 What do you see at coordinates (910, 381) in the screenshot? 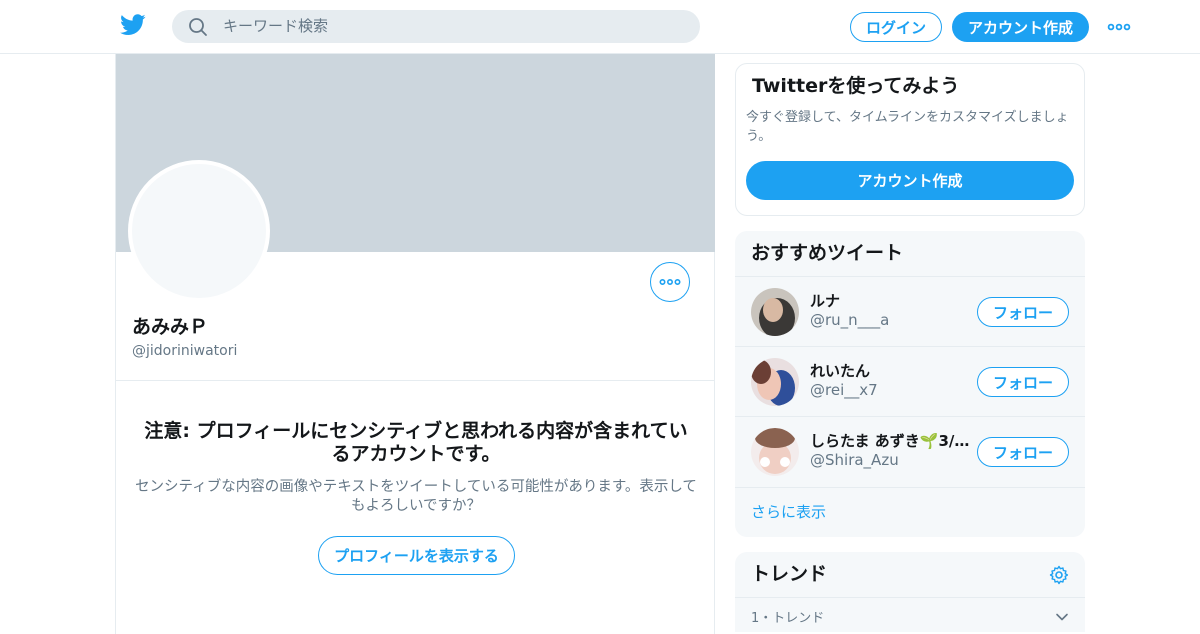
I see `list-item: れいたん @rei__x7 フォロー` at bounding box center [910, 381].